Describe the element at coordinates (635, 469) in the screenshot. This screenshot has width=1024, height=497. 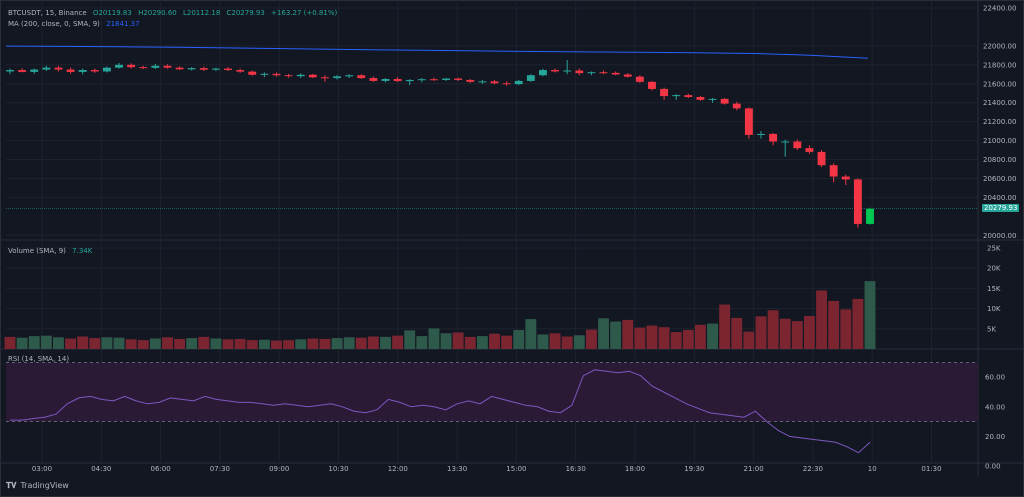
I see `time-tick-label: 18:00` at that location.